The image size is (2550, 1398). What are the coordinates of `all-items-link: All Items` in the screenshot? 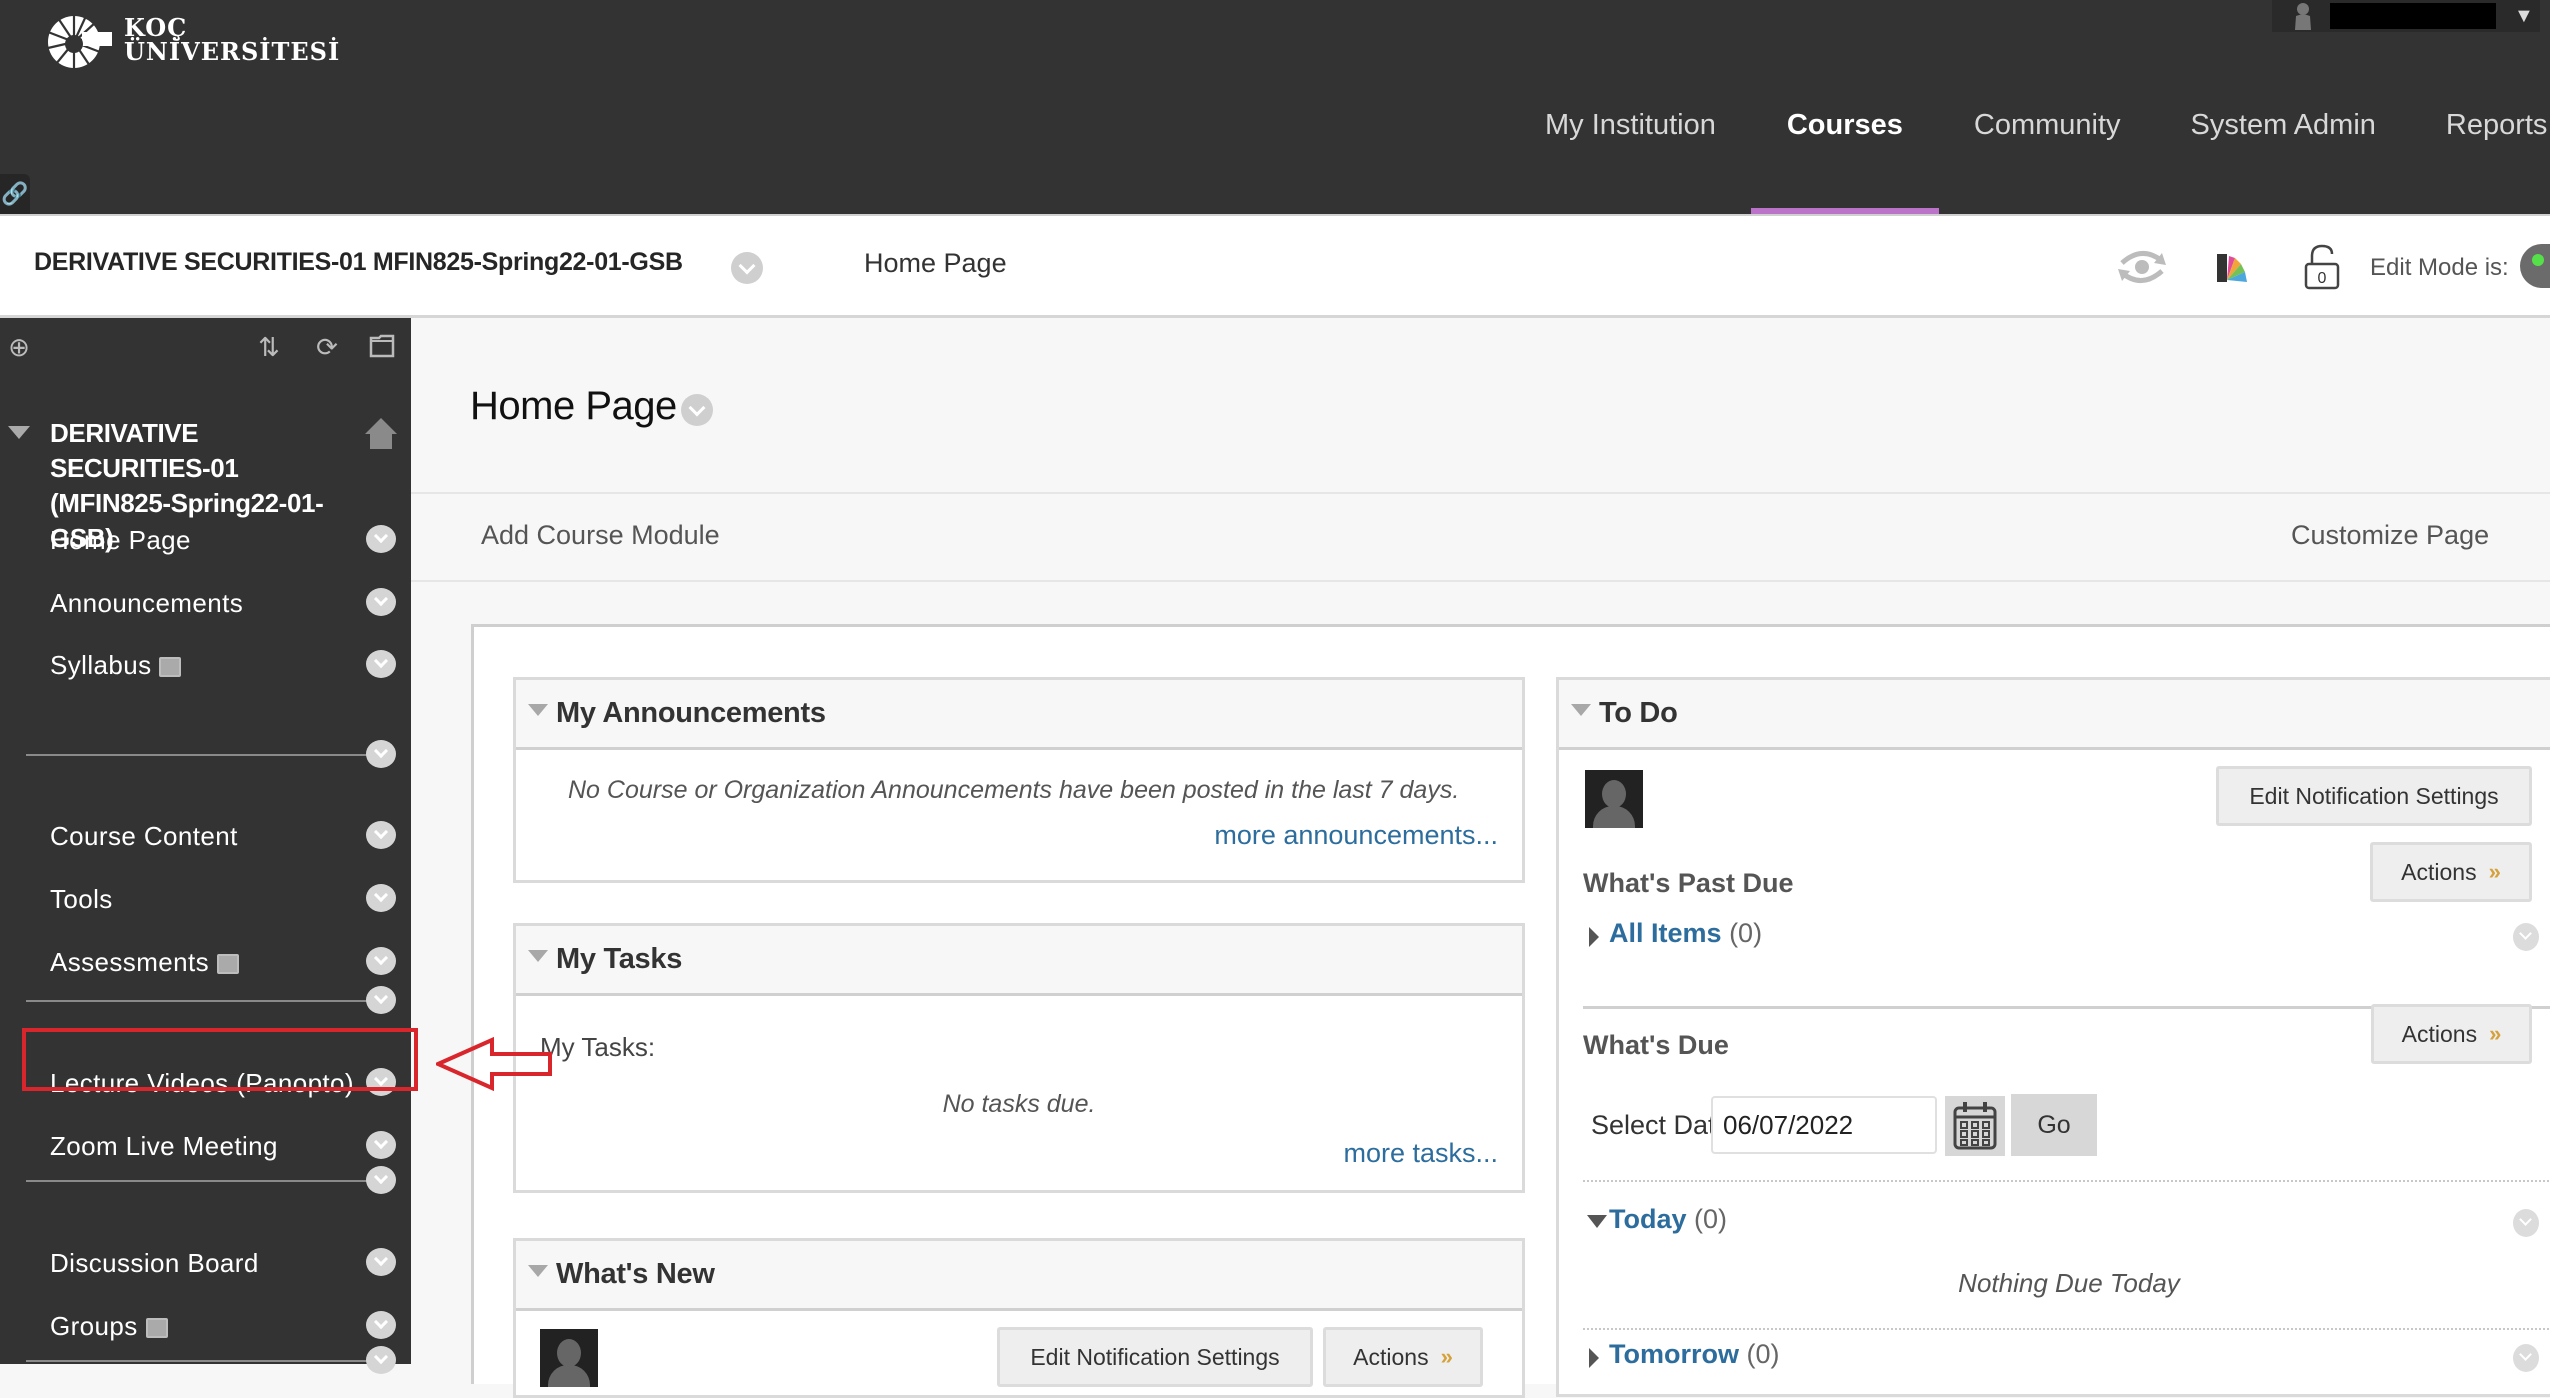 It's located at (1665, 933).